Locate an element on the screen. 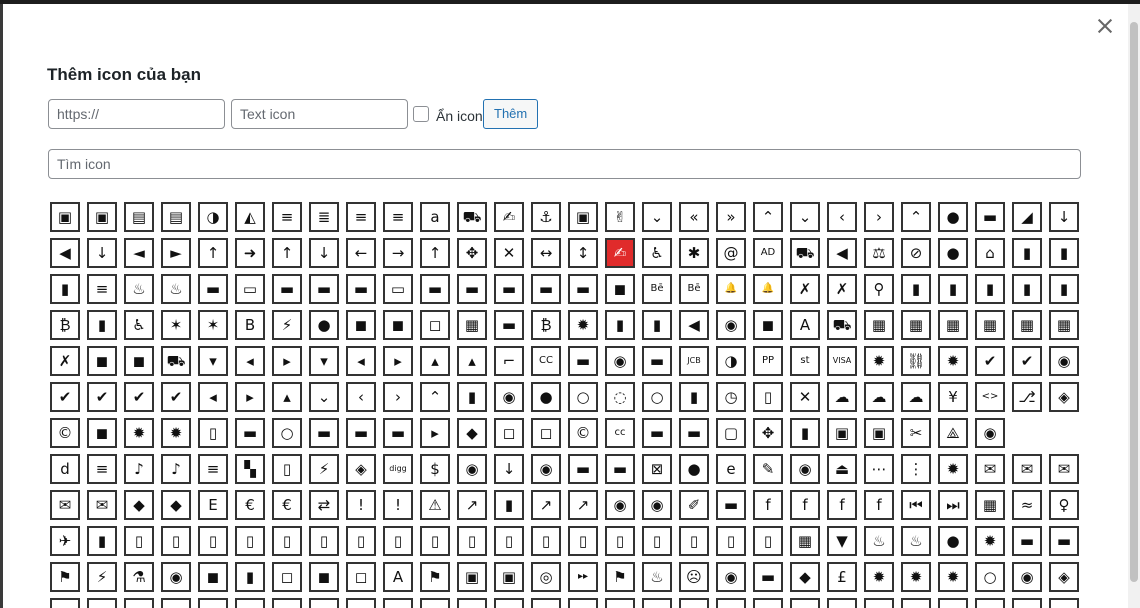 The height and width of the screenshot is (608, 1140). icon-option: ✥ is located at coordinates (472, 253).